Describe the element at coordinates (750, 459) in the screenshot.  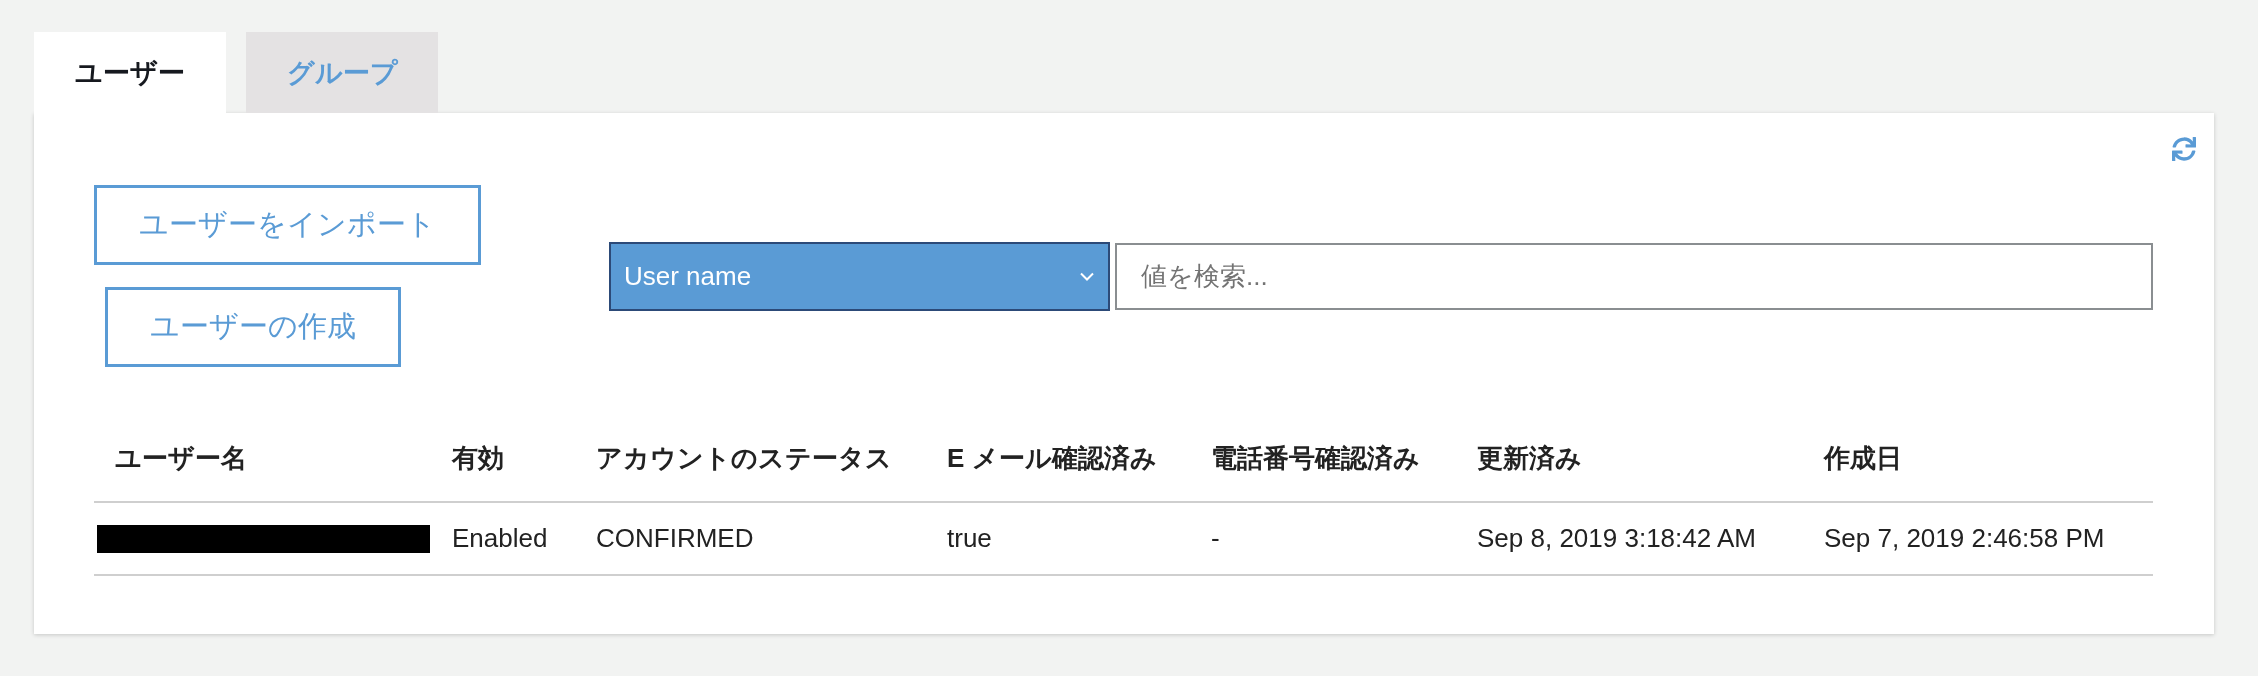
I see `column-header: アカウントのステータス` at that location.